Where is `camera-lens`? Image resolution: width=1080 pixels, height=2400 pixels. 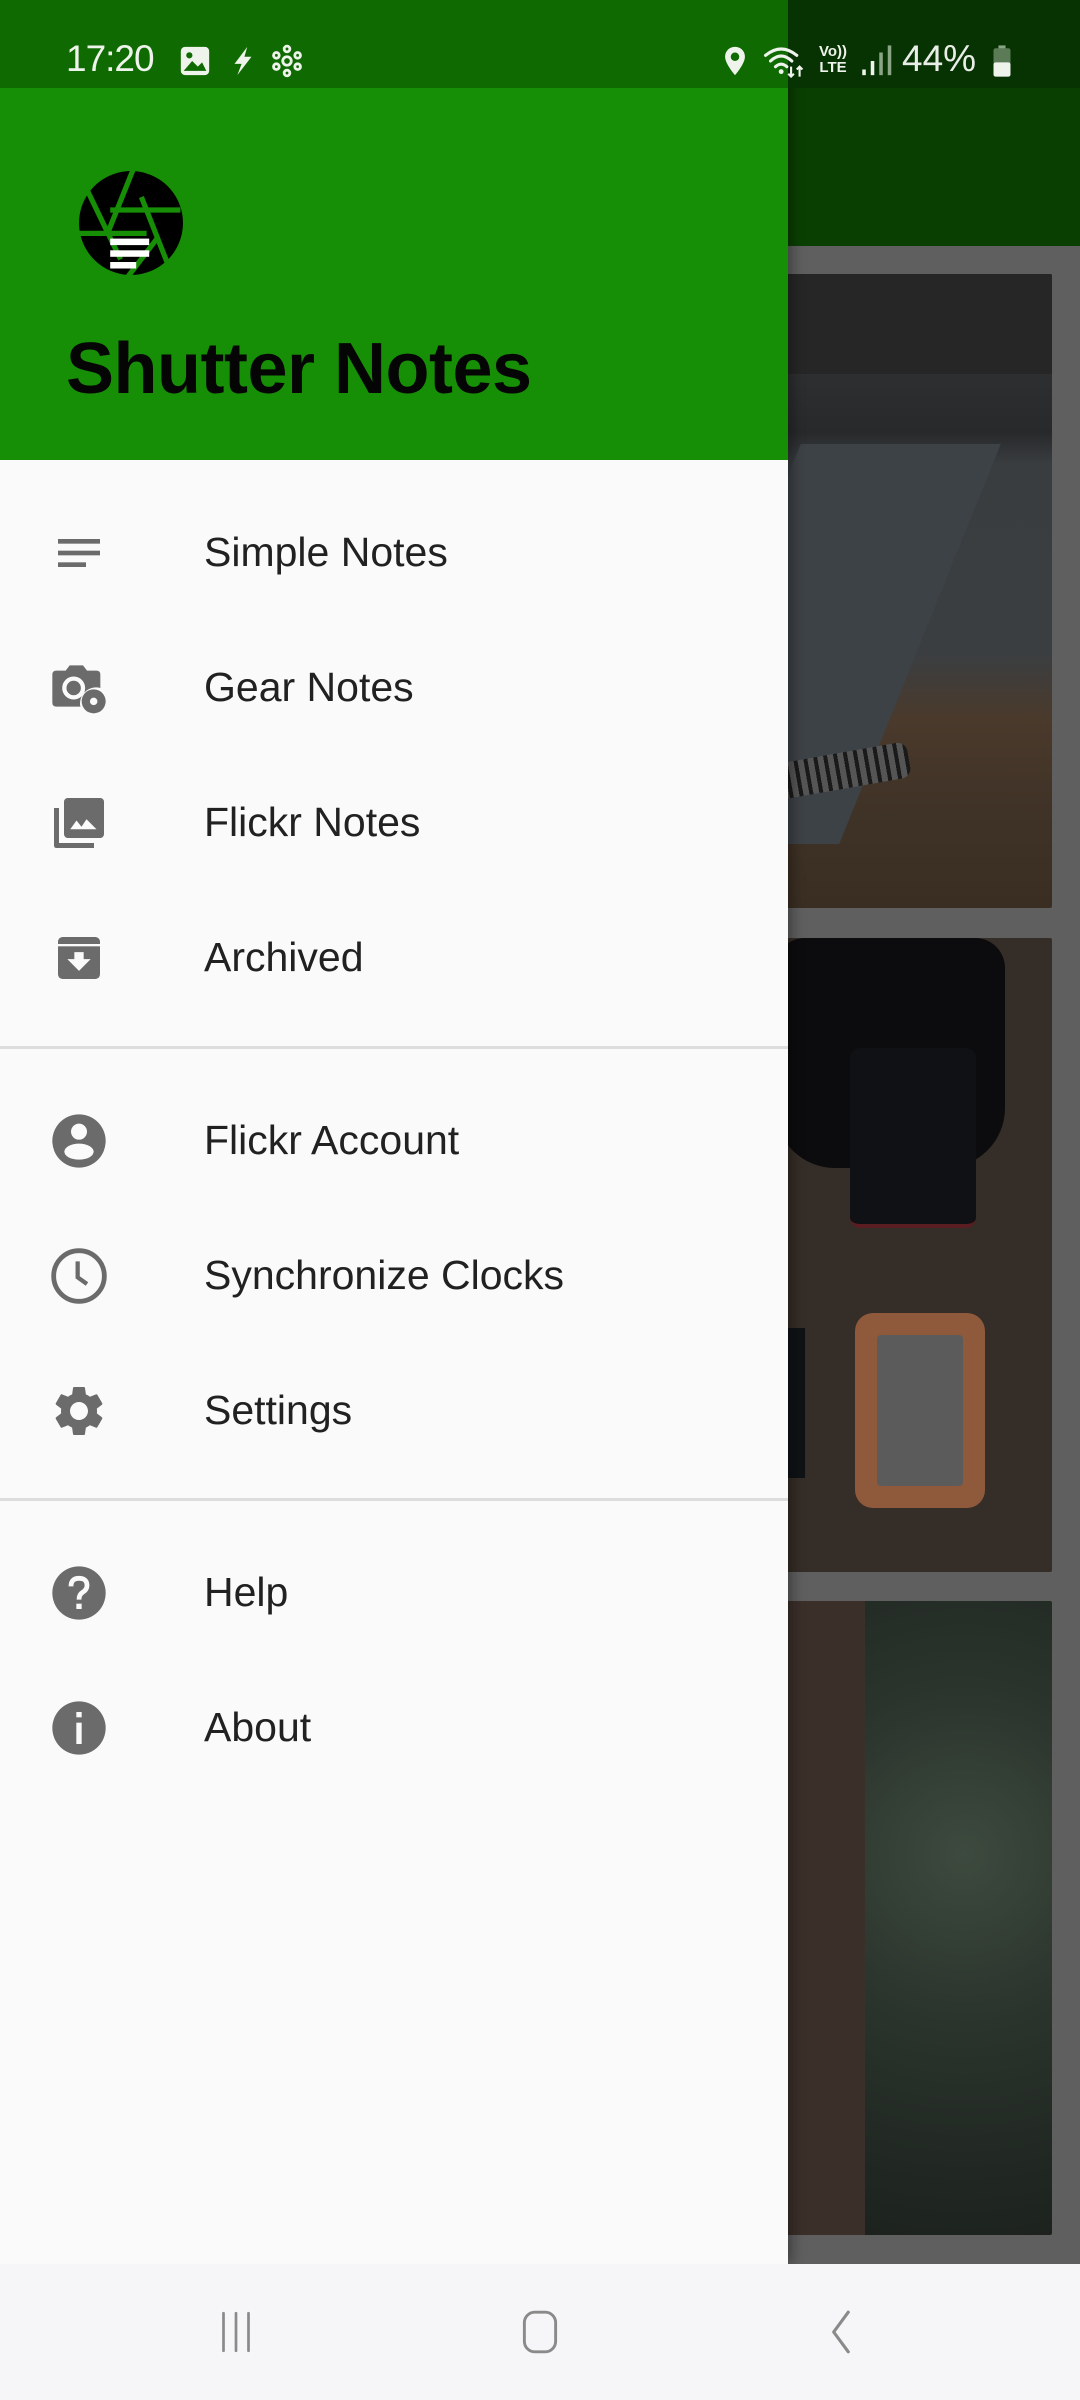
camera-lens is located at coordinates (913, 1138).